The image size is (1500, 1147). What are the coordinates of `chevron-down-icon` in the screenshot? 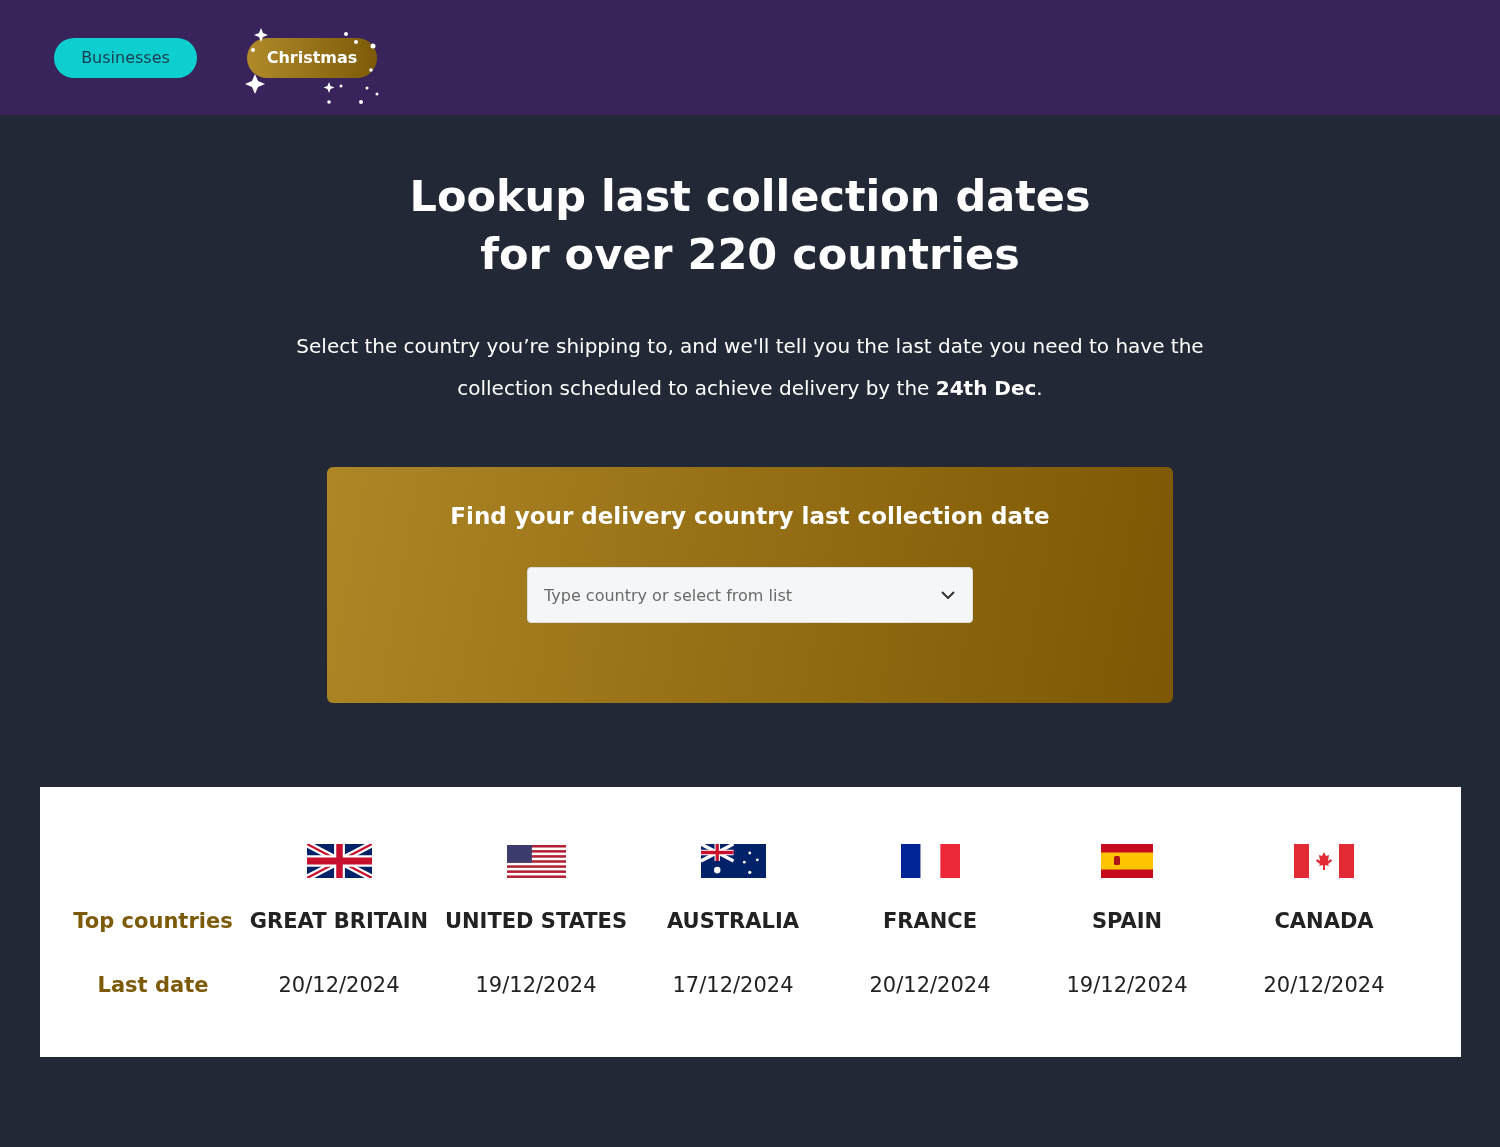 It's located at (948, 595).